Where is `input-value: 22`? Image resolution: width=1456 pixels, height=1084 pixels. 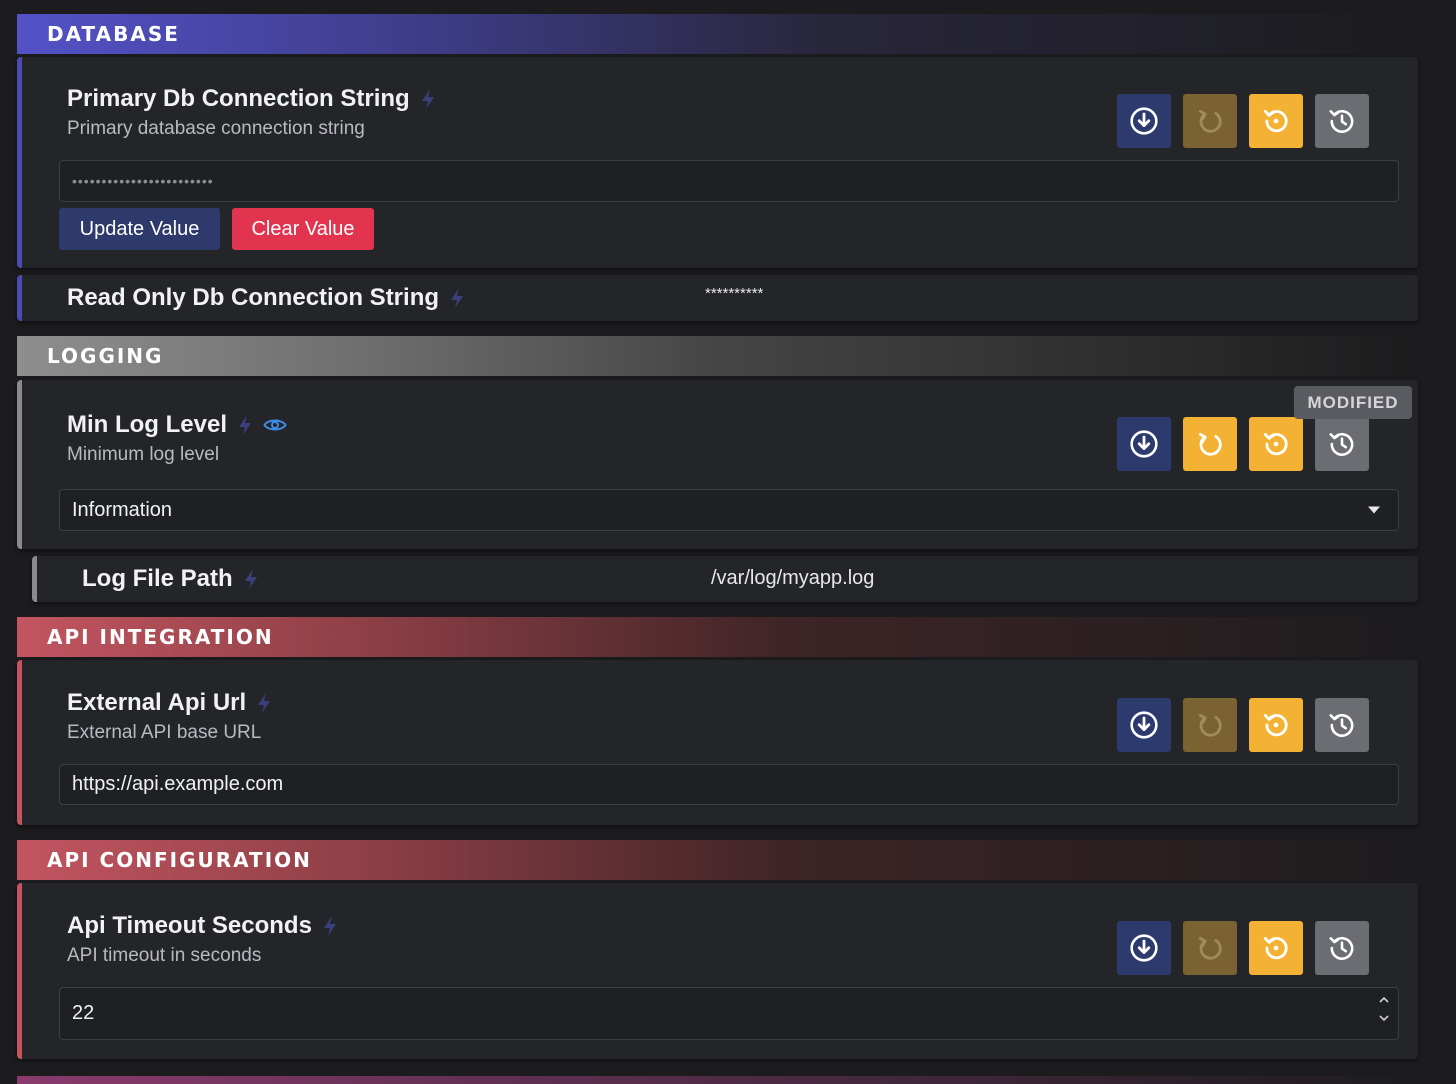
input-value: 22 is located at coordinates (83, 1013).